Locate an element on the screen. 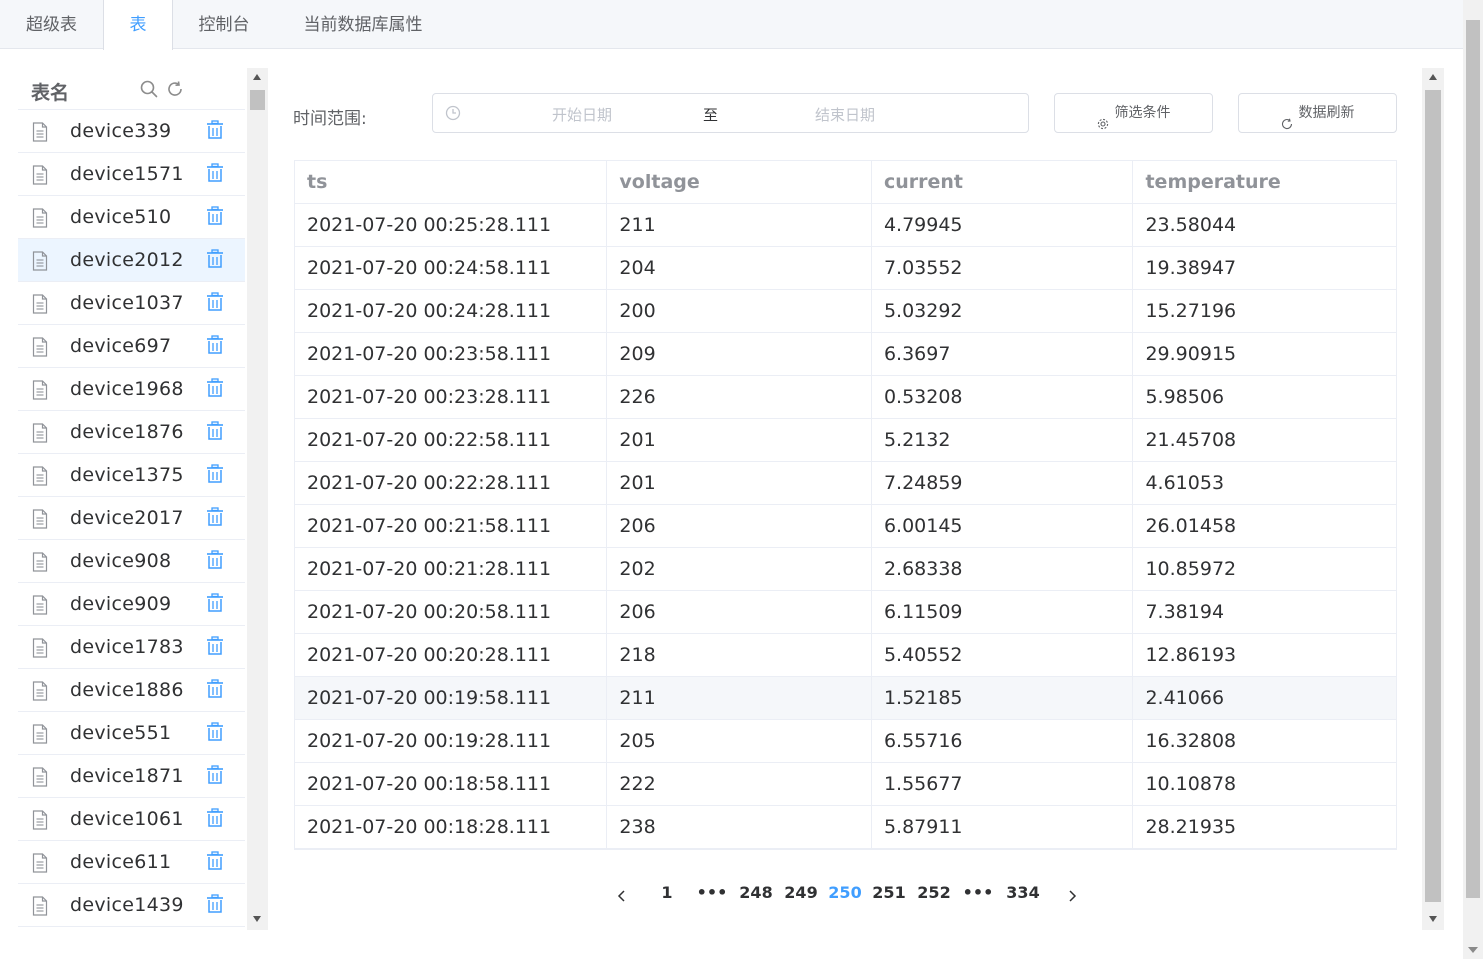  tab-console: 控制台 is located at coordinates (224, 24).